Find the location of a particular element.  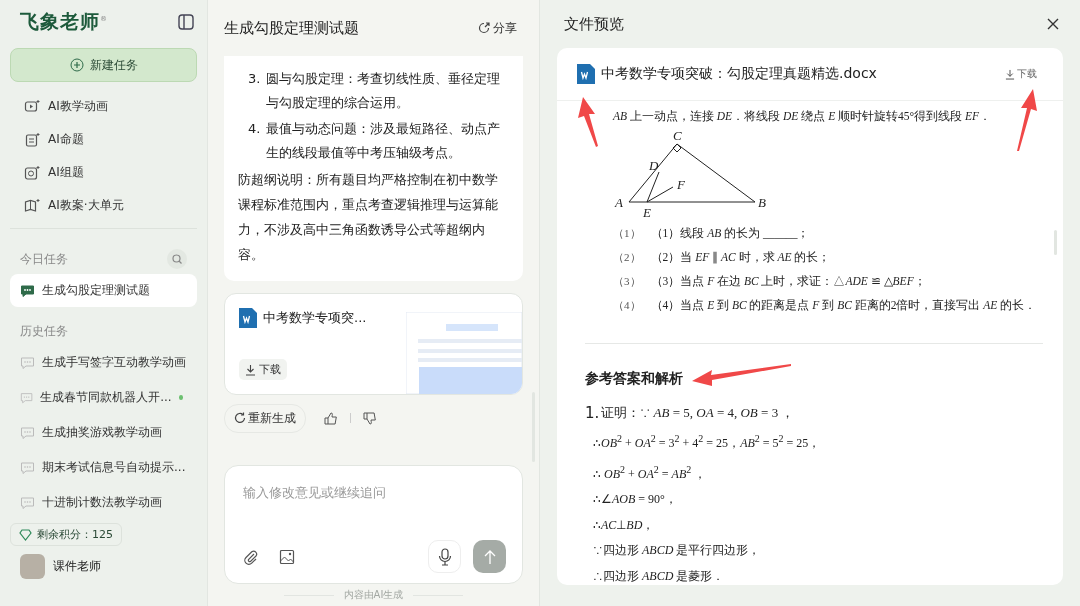

question-number: （2） is located at coordinates (627, 257).